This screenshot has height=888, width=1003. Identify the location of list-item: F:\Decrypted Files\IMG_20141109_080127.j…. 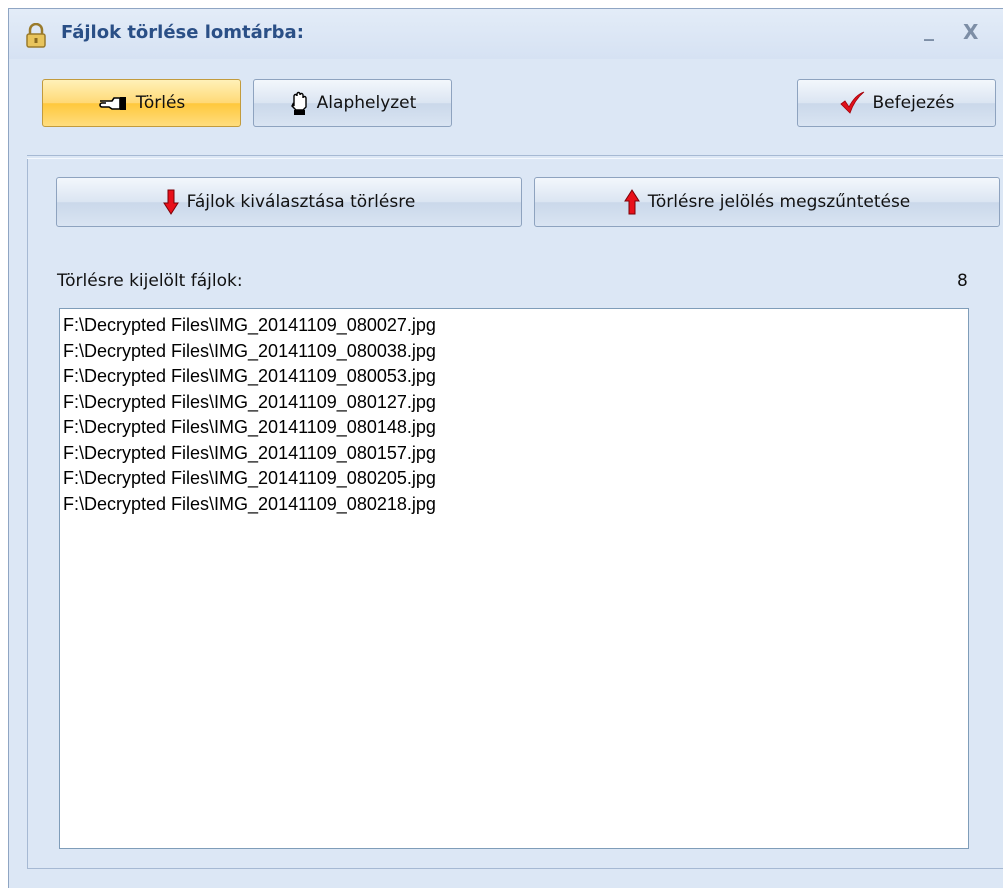
(515, 403).